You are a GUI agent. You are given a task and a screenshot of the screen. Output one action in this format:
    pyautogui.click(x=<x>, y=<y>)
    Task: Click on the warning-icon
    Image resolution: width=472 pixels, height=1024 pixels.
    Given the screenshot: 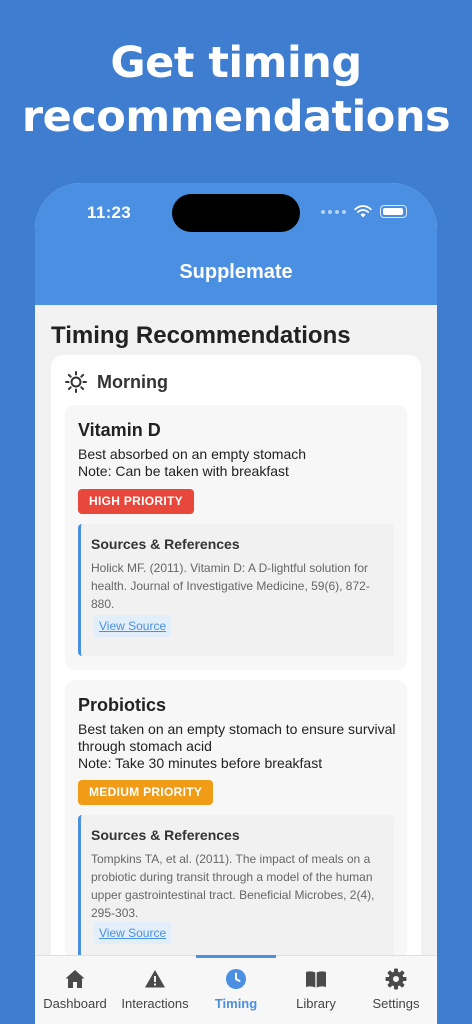 What is the action you would take?
    pyautogui.click(x=155, y=979)
    